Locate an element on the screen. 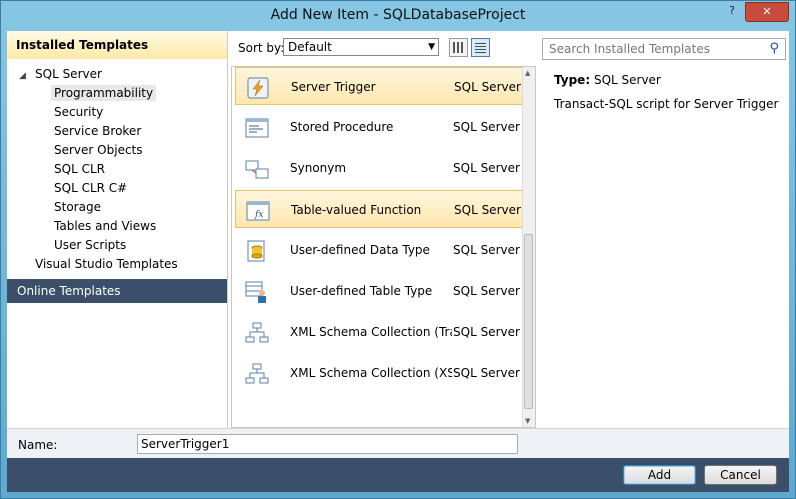 The image size is (796, 499). small-icons-view-button is located at coordinates (458, 47).